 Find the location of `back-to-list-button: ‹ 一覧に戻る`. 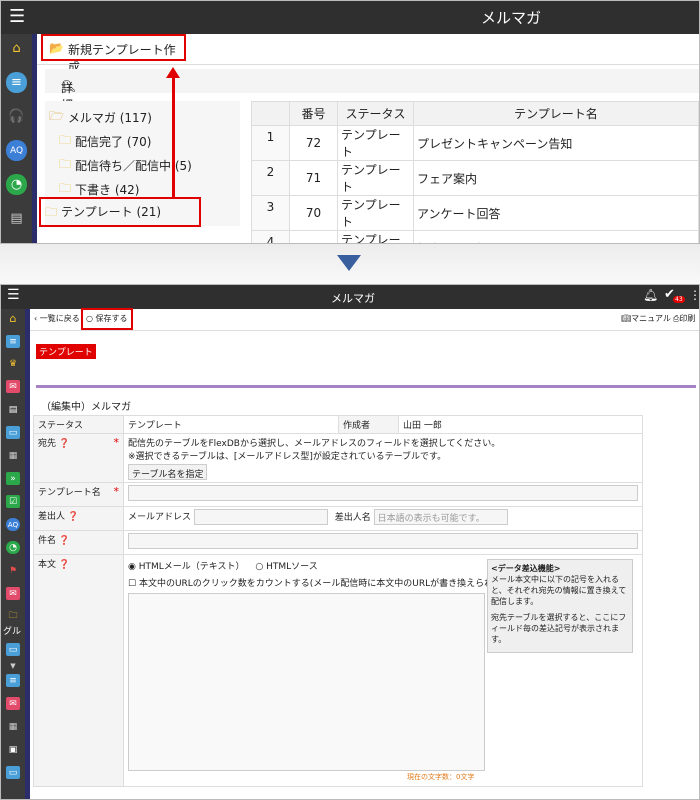

back-to-list-button: ‹ 一覧に戻る is located at coordinates (57, 318).